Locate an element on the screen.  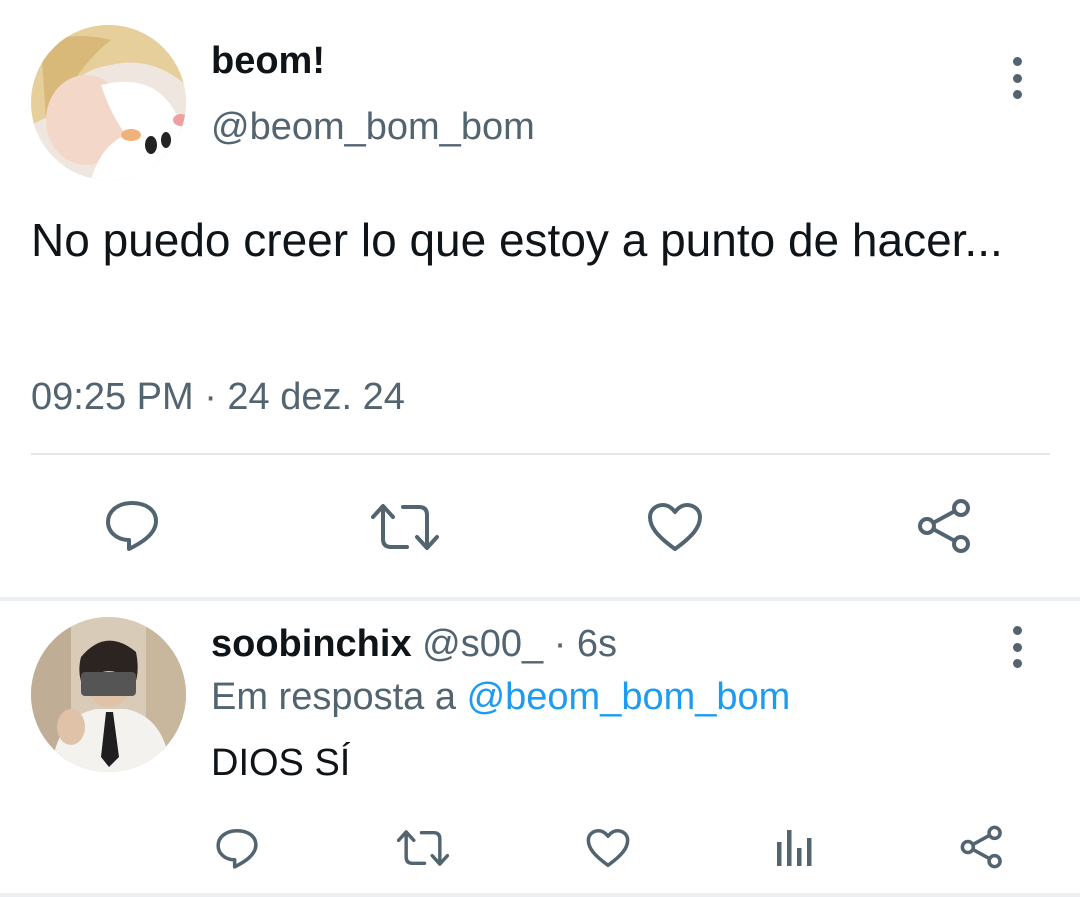
reply-reply-icon is located at coordinates (237, 848).